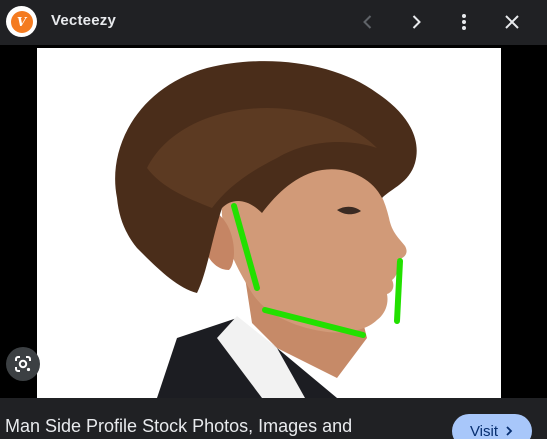 This screenshot has width=547, height=439. I want to click on source-logo: V, so click(21, 21).